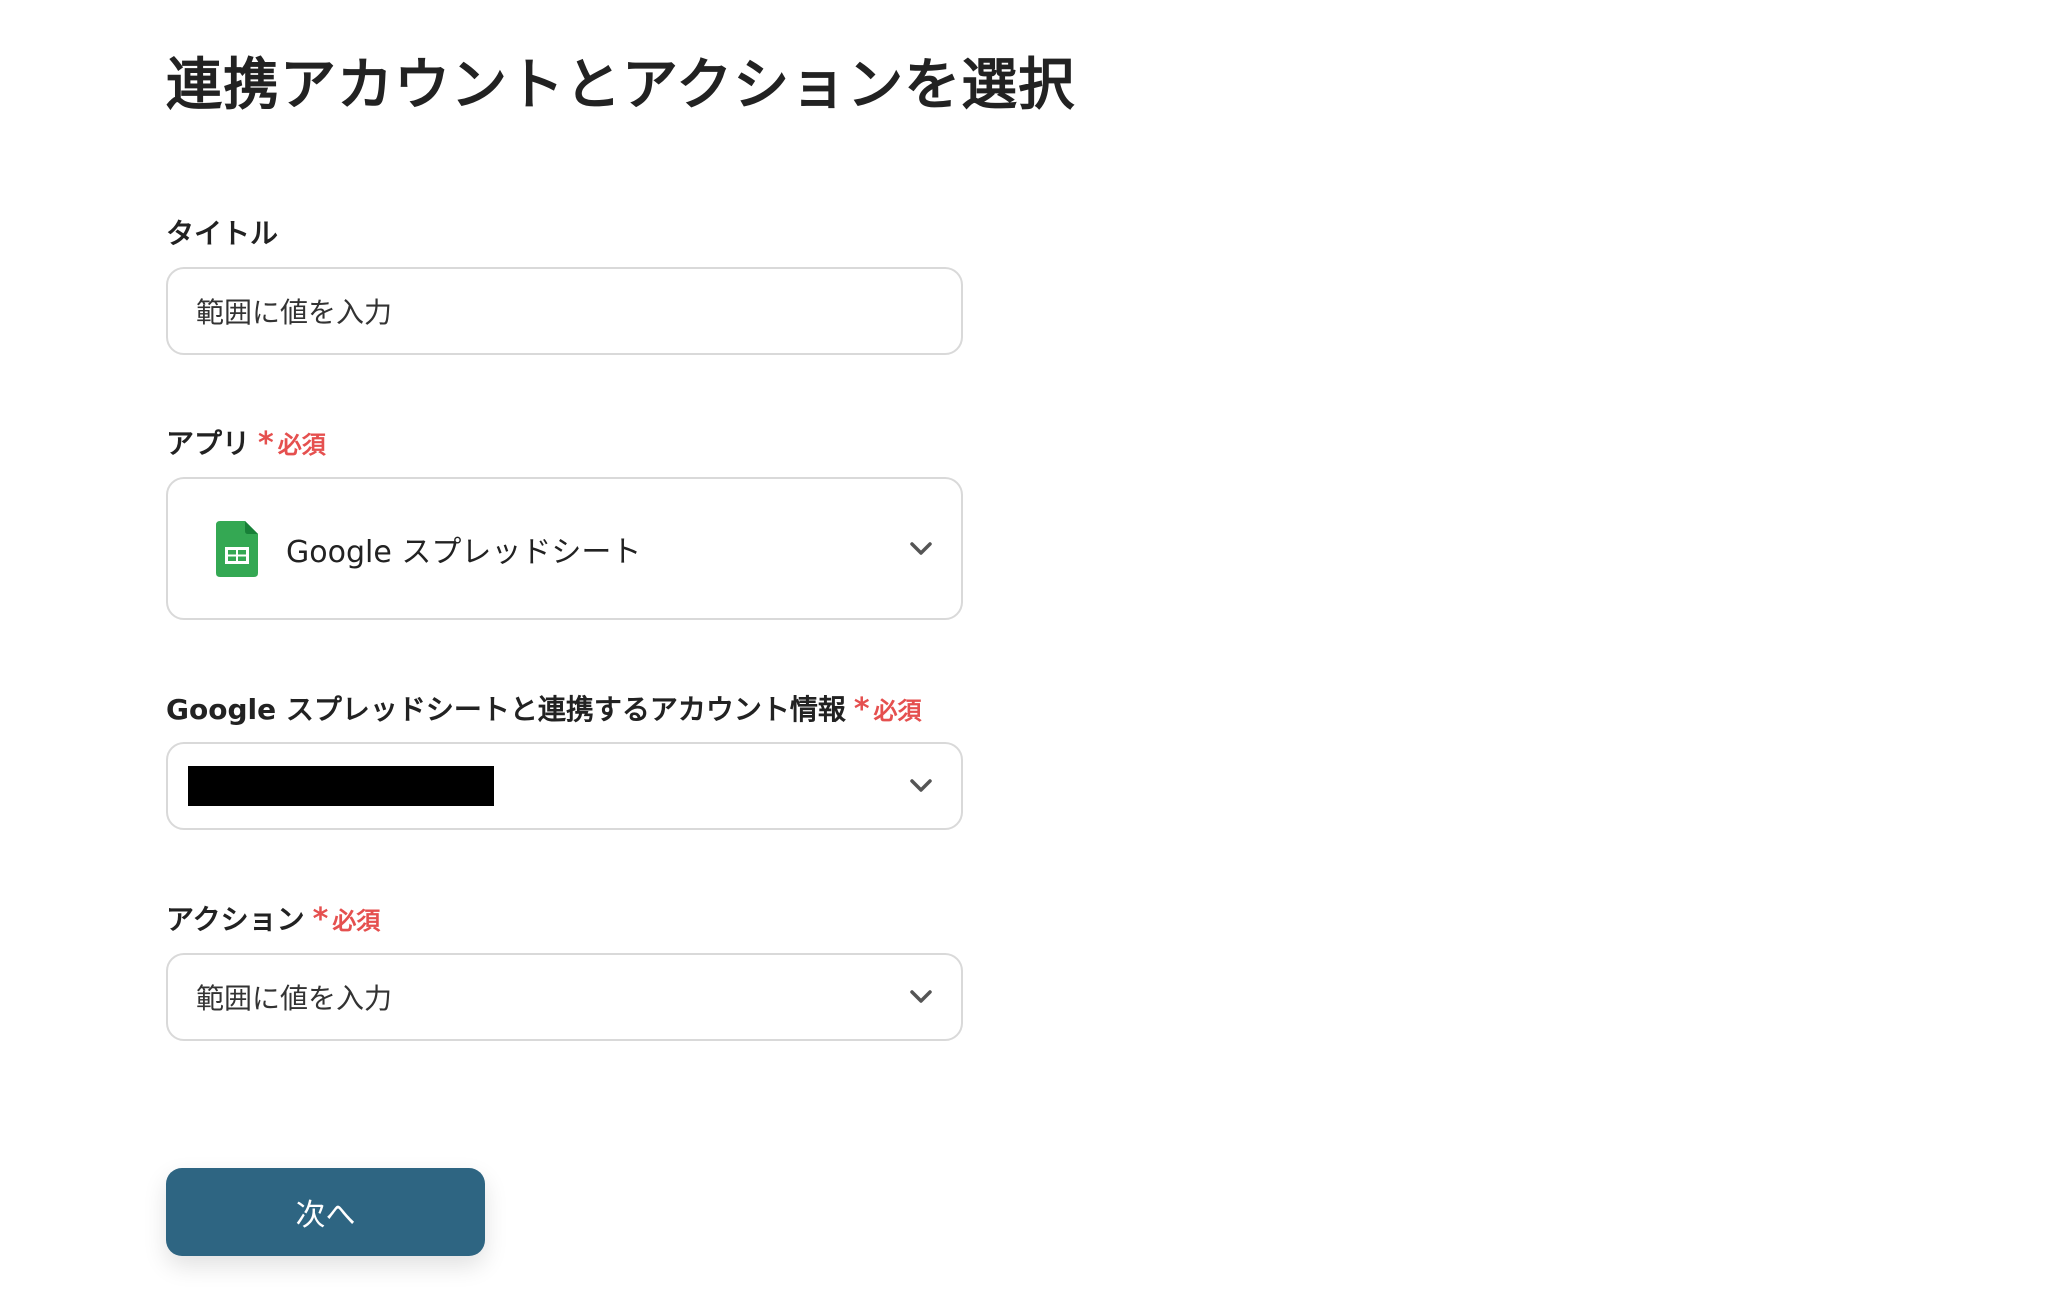 Image resolution: width=2052 pixels, height=1294 pixels. I want to click on app-select-value: Google スプレッドシート, so click(464, 552).